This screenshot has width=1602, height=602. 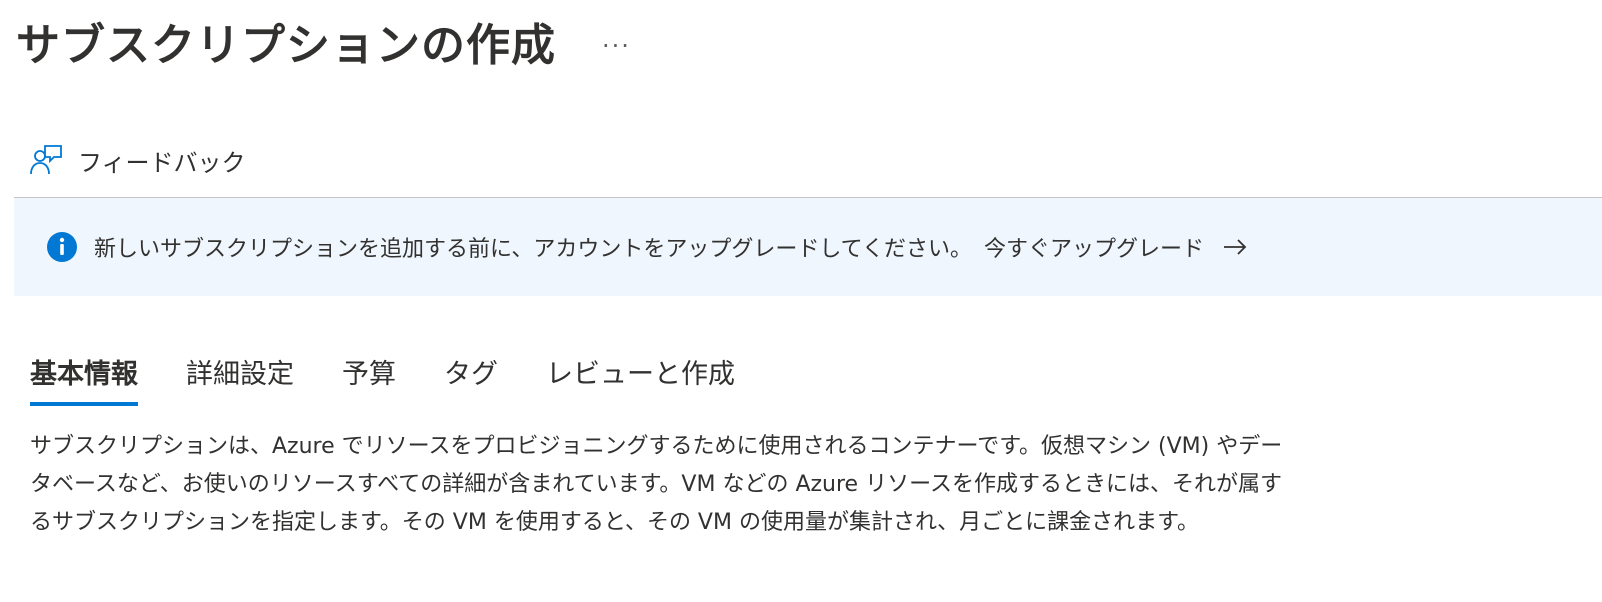 What do you see at coordinates (471, 377) in the screenshot?
I see `tab-tags: タグ` at bounding box center [471, 377].